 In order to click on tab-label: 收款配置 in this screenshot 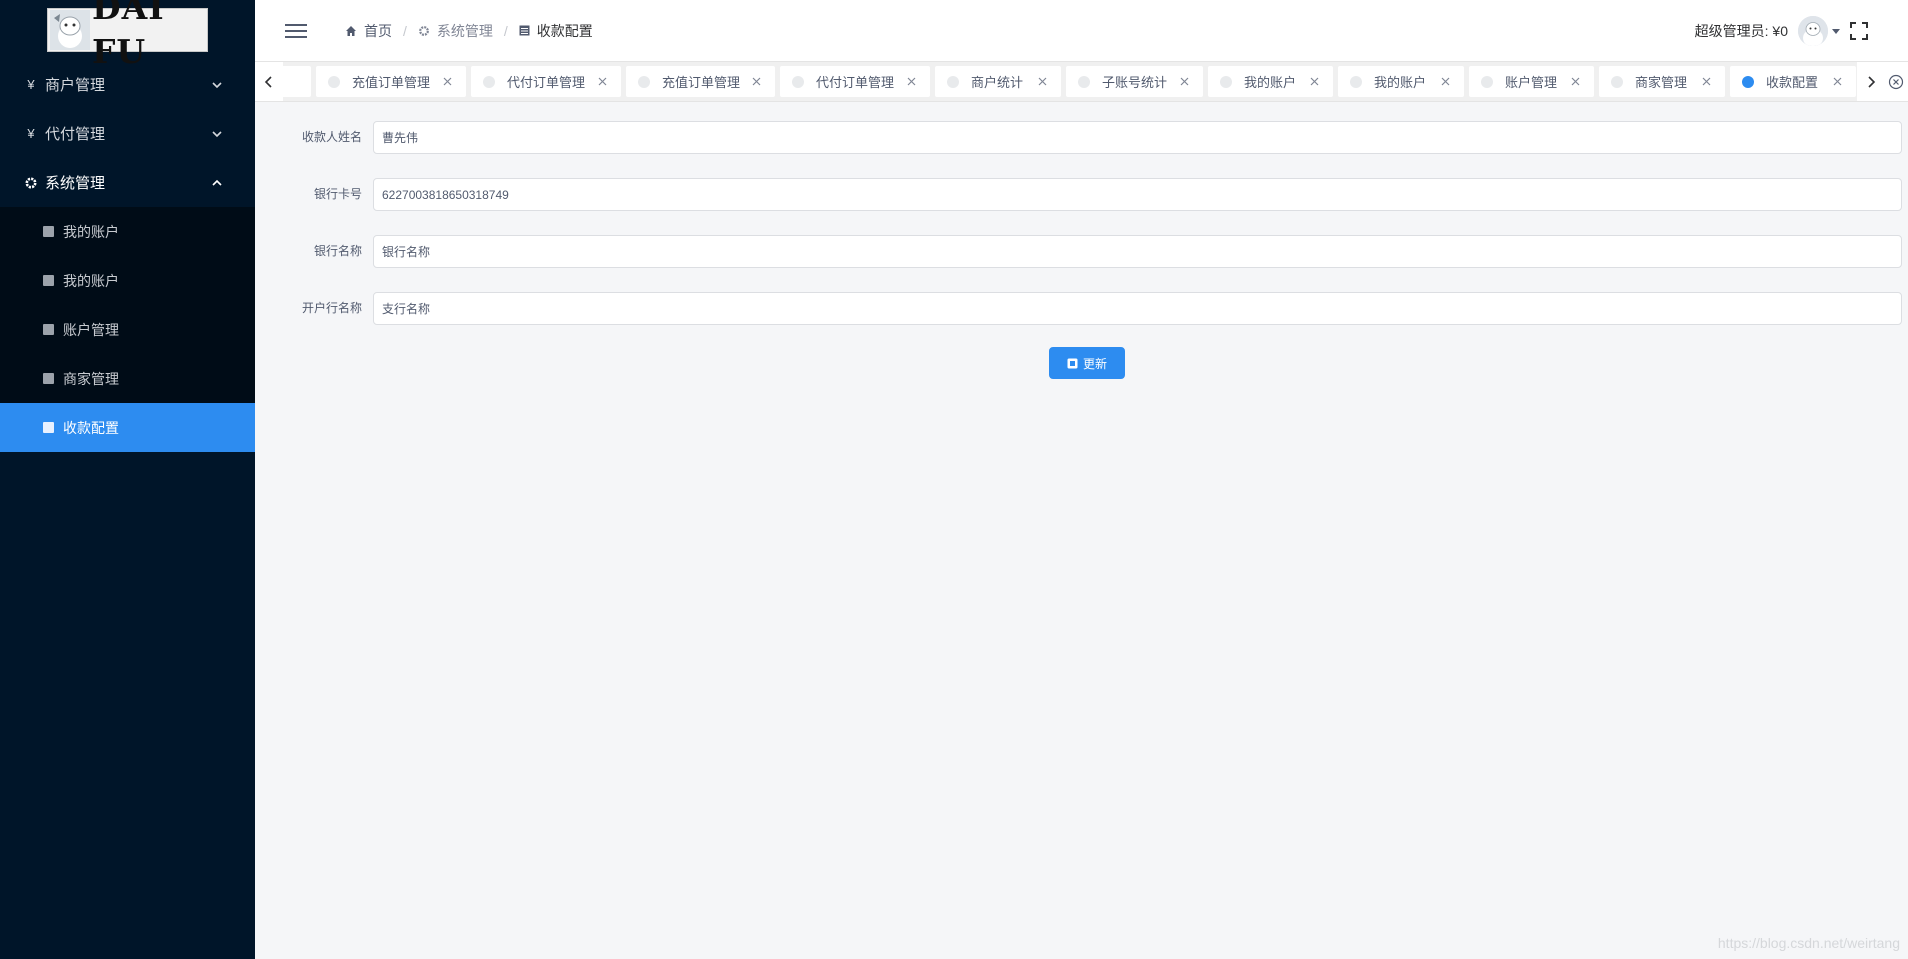, I will do `click(1792, 82)`.